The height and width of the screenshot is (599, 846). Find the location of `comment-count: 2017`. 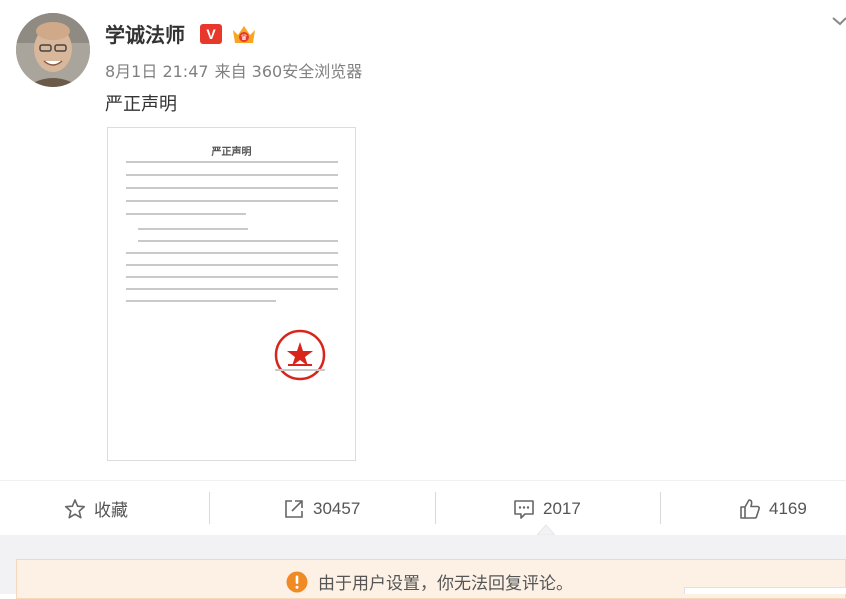

comment-count: 2017 is located at coordinates (562, 508).